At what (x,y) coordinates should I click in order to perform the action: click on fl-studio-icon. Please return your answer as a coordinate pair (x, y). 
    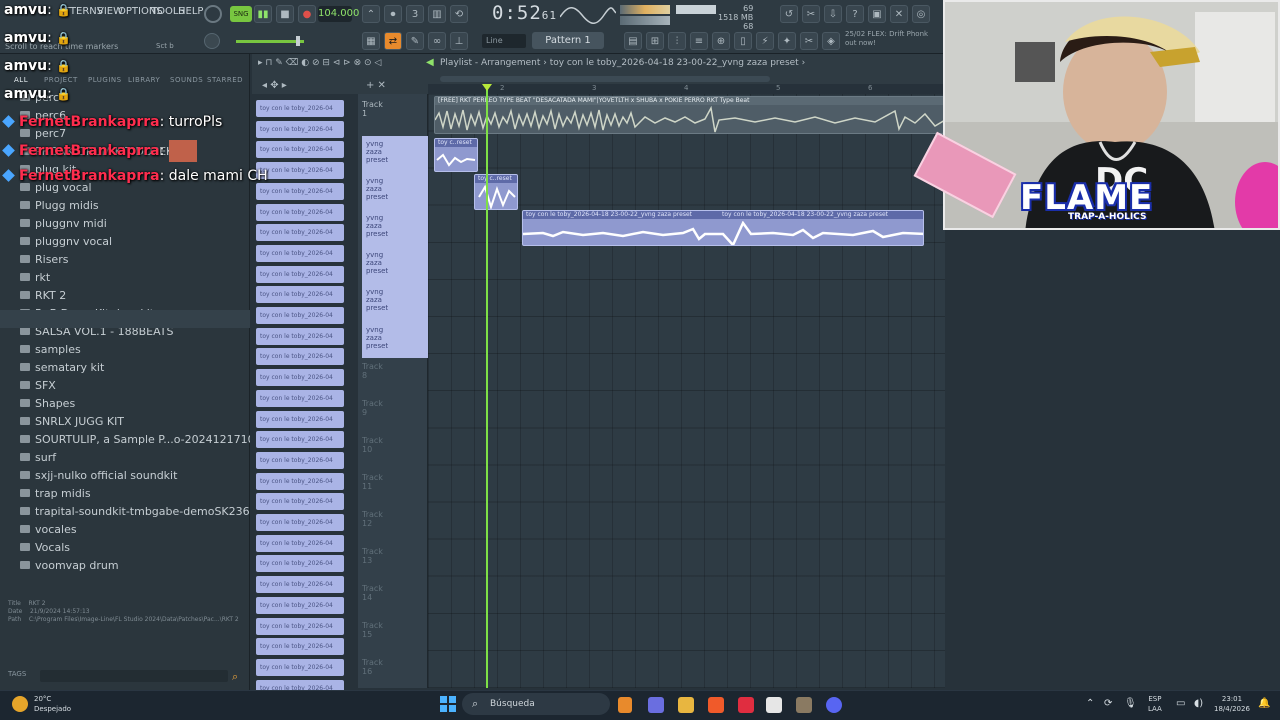
    Looking at the image, I should click on (625, 705).